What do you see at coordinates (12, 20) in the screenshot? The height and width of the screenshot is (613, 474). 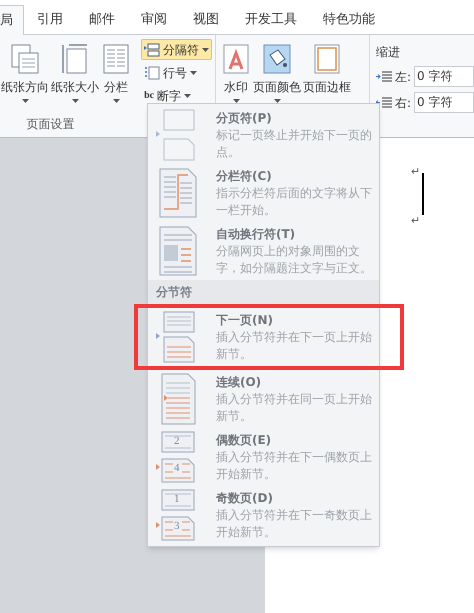 I see `ribbon-tab: 局` at bounding box center [12, 20].